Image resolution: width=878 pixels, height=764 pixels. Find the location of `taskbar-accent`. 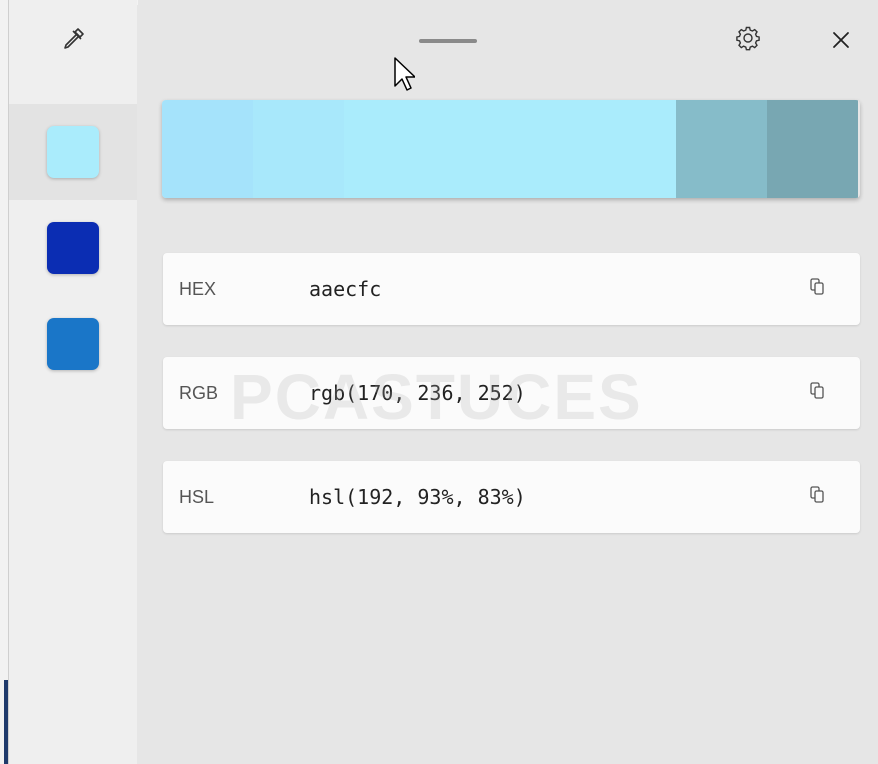

taskbar-accent is located at coordinates (6, 722).